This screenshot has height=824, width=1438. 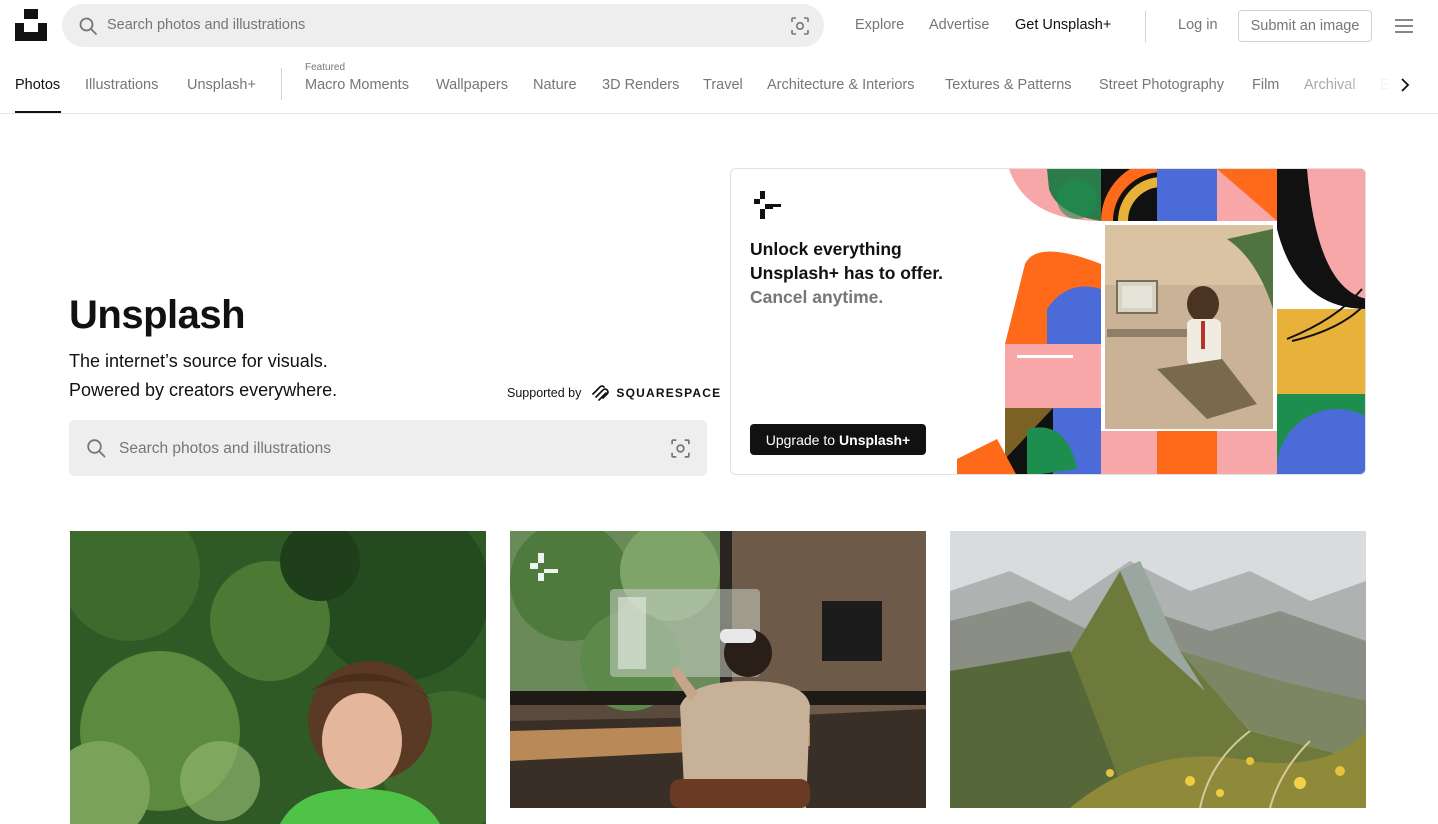 I want to click on topic-film: Film, so click(x=1265, y=85).